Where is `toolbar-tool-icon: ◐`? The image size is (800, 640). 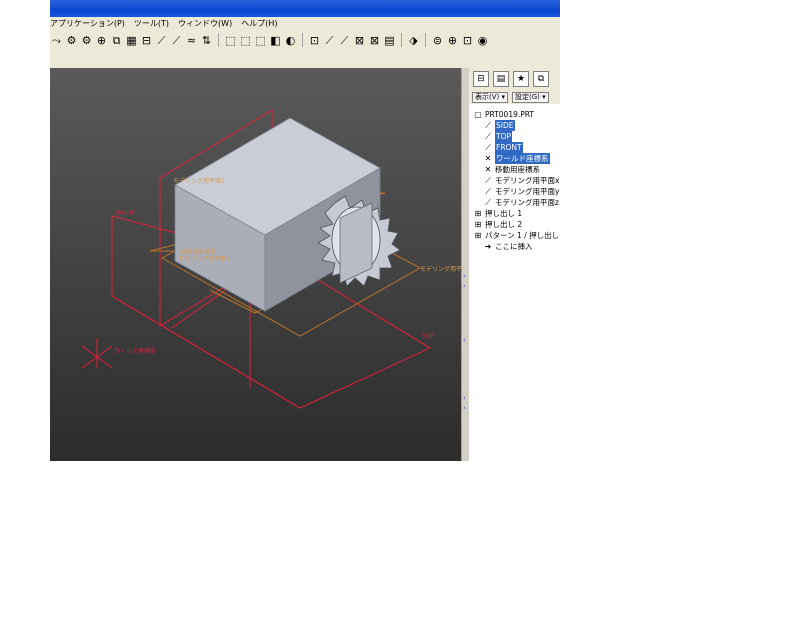
toolbar-tool-icon: ◐ is located at coordinates (290, 40).